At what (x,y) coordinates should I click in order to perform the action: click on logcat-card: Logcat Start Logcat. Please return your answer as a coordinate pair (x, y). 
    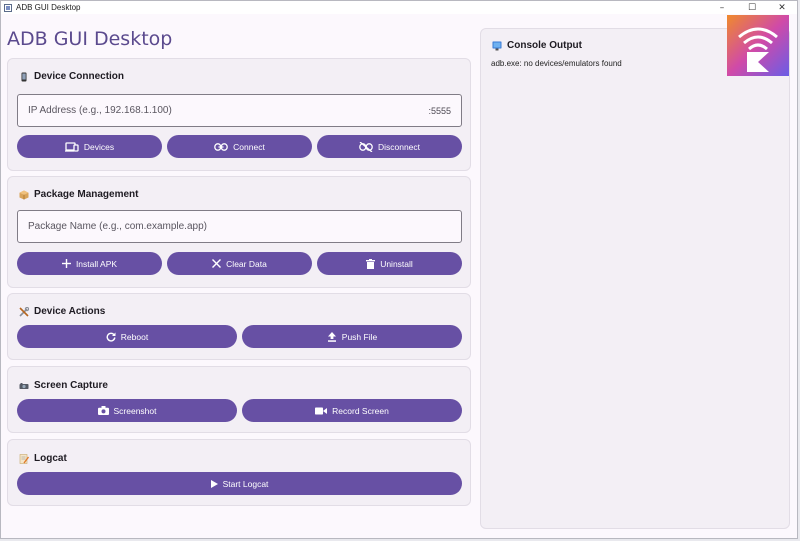
    Looking at the image, I should click on (239, 472).